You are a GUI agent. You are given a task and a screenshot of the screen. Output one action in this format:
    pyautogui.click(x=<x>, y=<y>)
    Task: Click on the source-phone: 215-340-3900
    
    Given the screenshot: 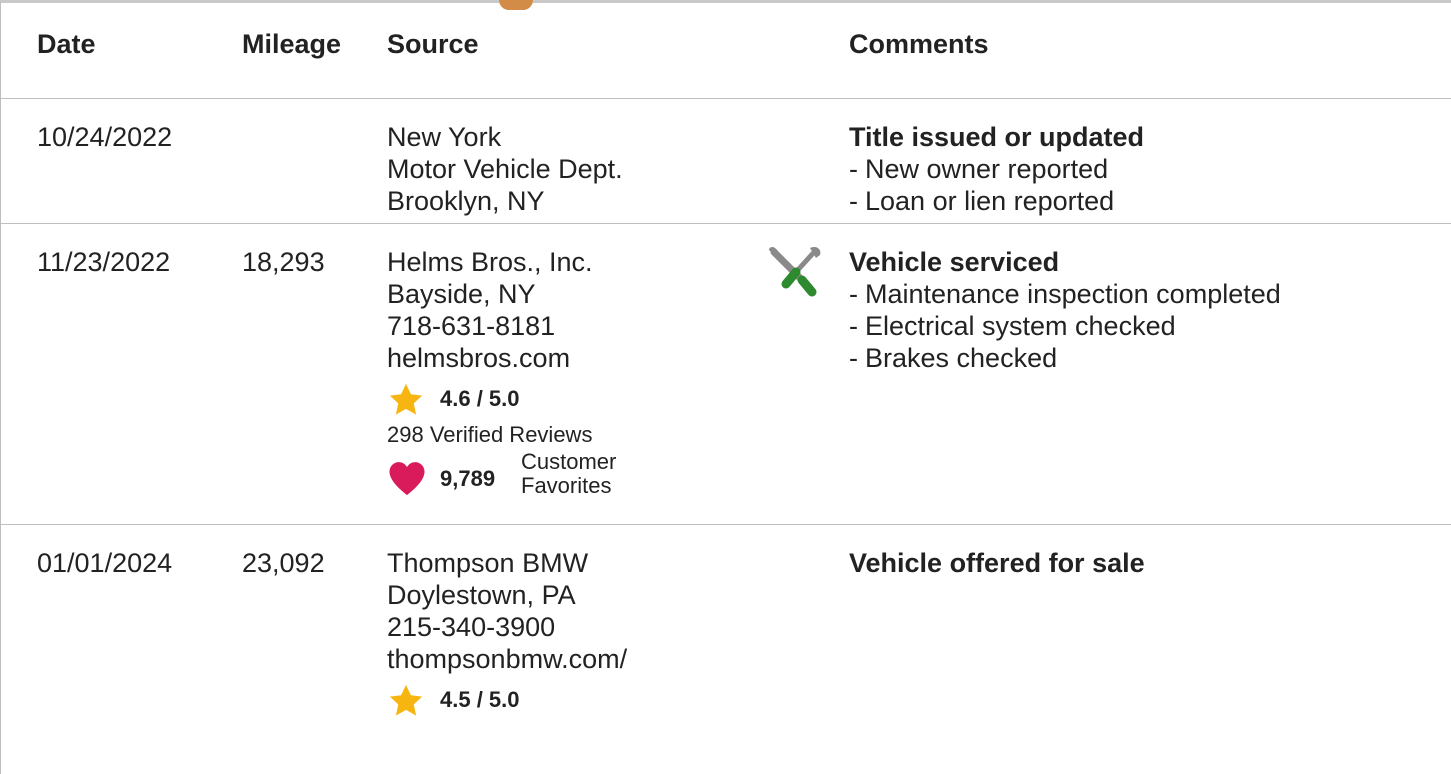 What is the action you would take?
    pyautogui.click(x=572, y=627)
    